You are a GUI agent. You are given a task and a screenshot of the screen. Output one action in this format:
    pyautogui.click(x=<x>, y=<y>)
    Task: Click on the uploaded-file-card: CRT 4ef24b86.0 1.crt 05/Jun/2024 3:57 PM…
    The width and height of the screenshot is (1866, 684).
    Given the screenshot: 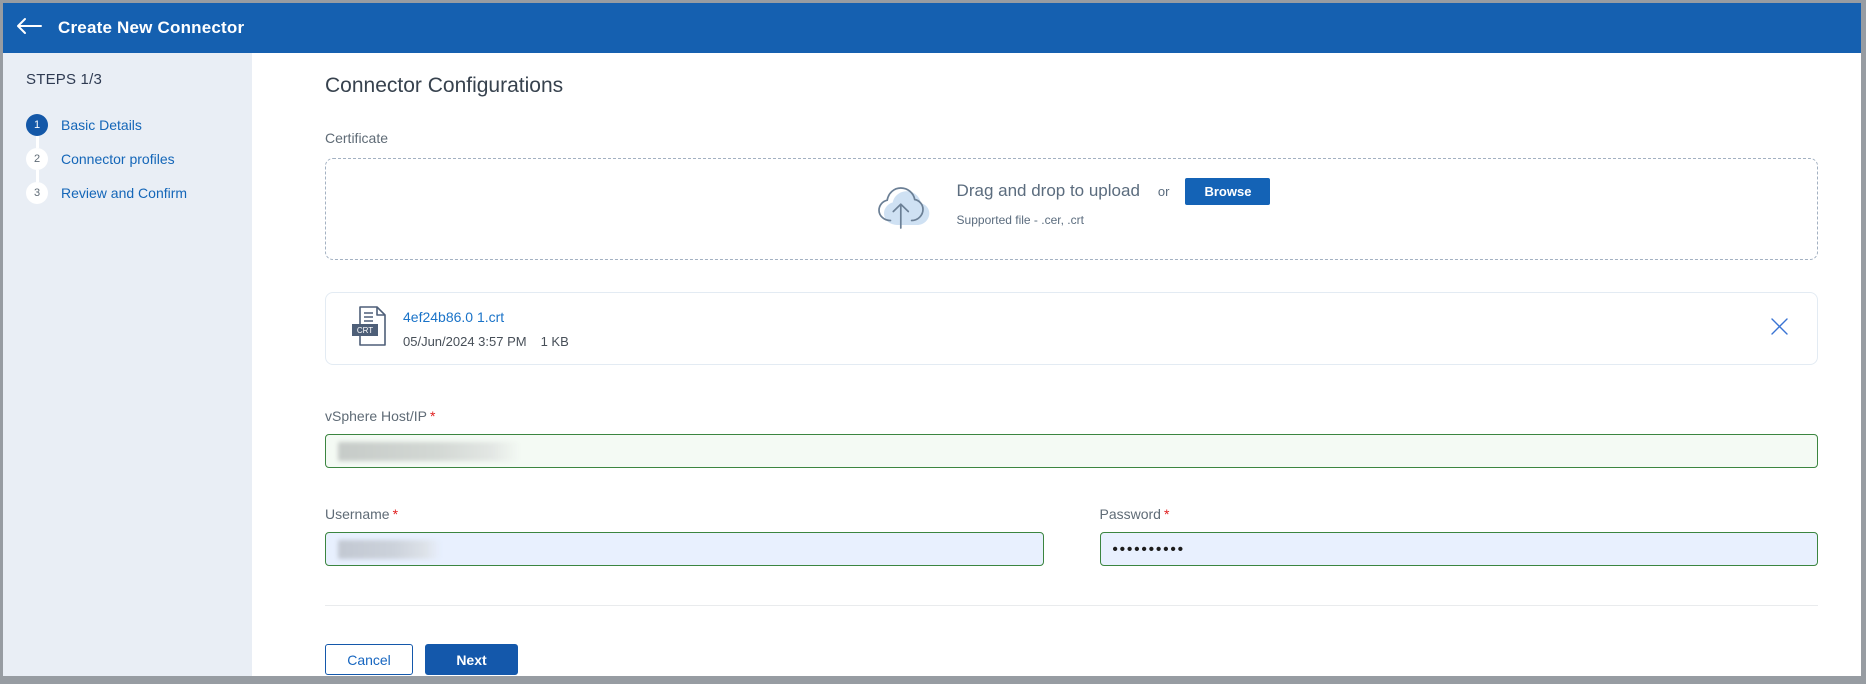 What is the action you would take?
    pyautogui.click(x=1071, y=328)
    